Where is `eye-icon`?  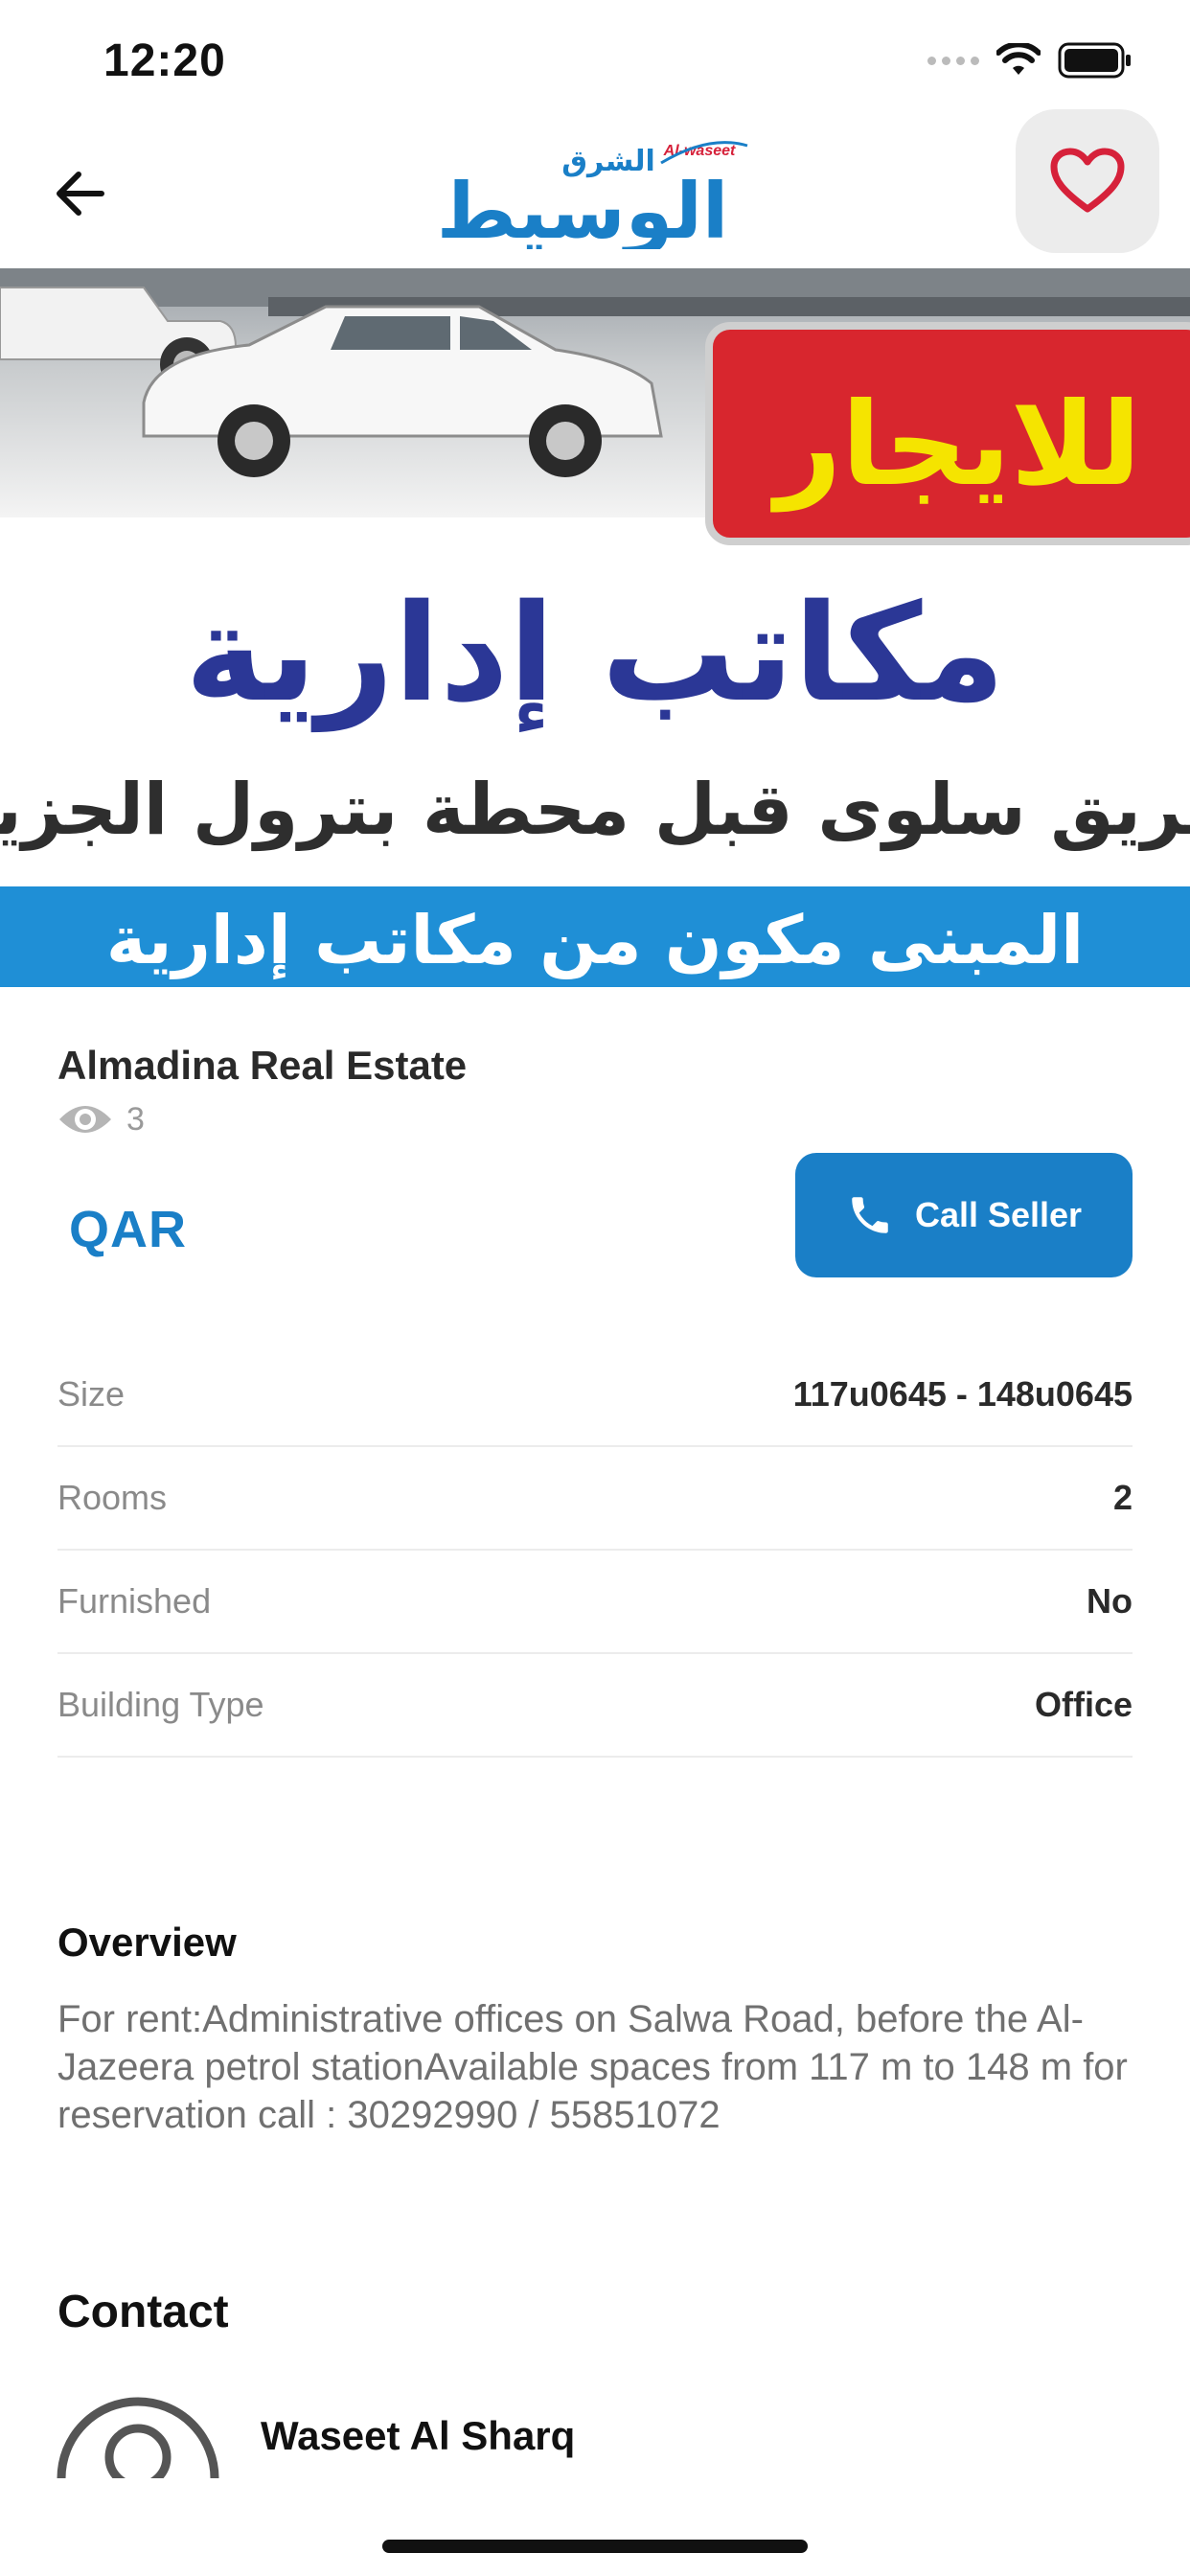 eye-icon is located at coordinates (85, 1119).